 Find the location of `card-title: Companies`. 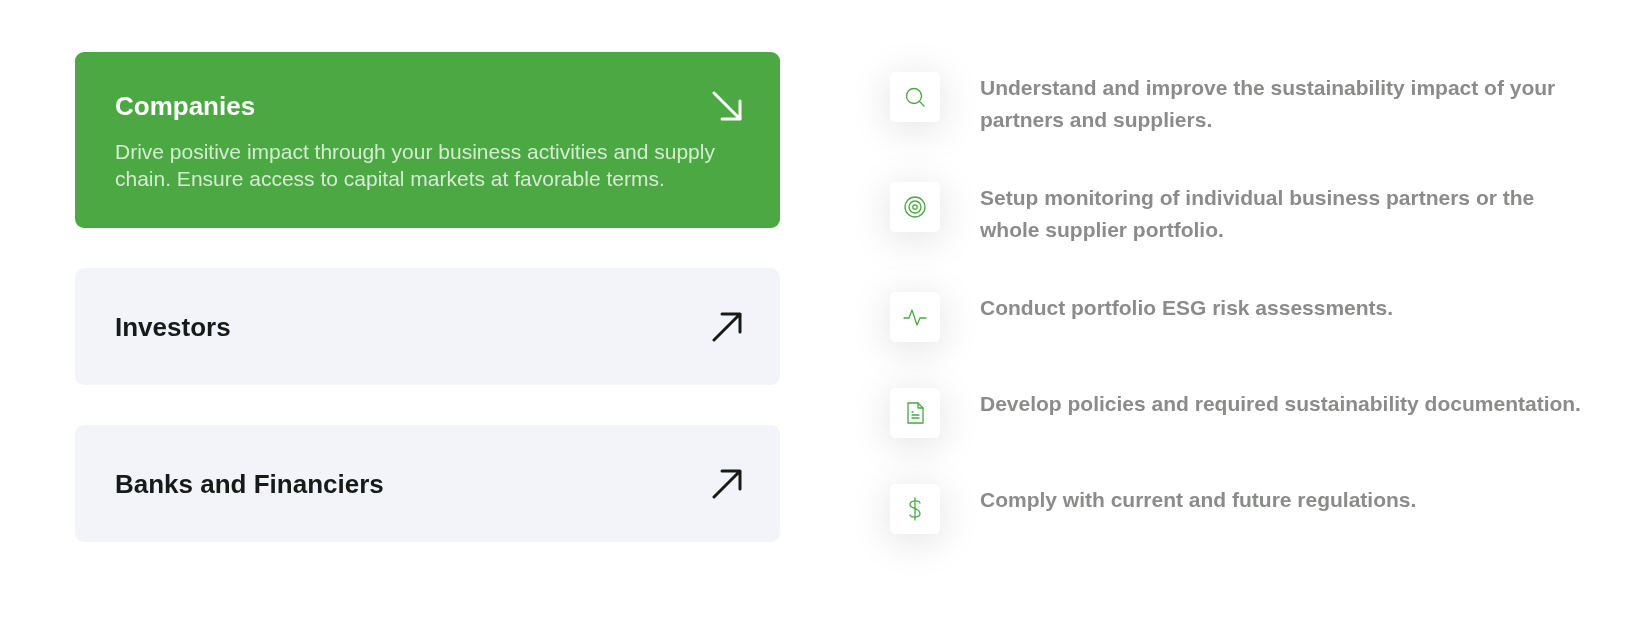

card-title: Companies is located at coordinates (185, 106).